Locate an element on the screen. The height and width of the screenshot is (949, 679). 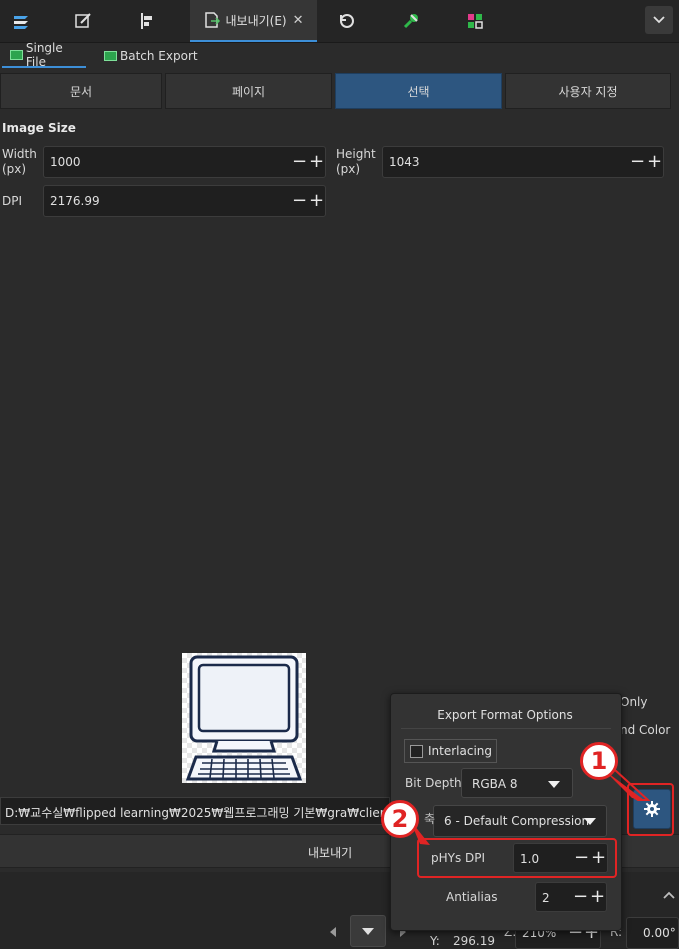
rotation-field: 0.00° is located at coordinates (652, 933).